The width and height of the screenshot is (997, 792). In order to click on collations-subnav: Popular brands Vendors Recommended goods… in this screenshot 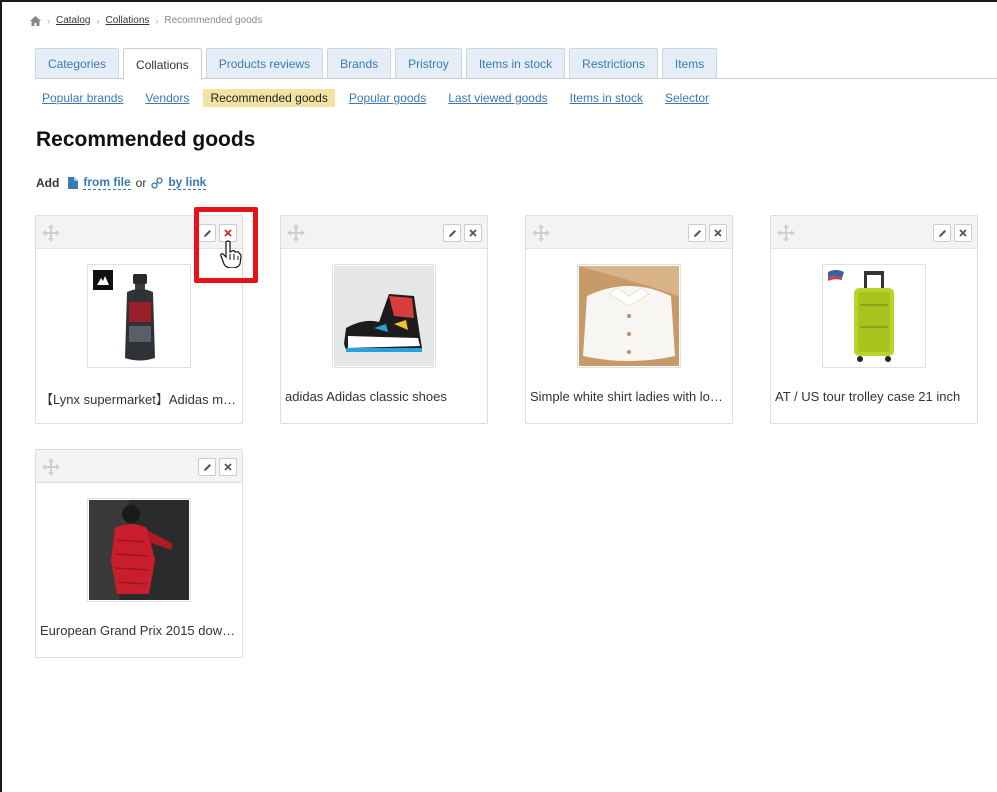, I will do `click(375, 98)`.